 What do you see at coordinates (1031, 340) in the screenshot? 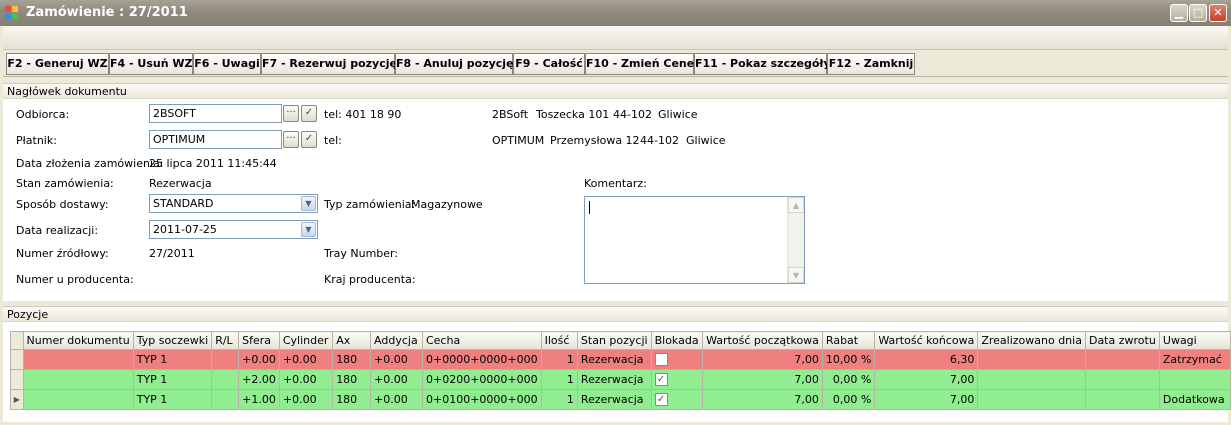
I see `col-zrealizowano-dnia: Zrealizowano dnia` at bounding box center [1031, 340].